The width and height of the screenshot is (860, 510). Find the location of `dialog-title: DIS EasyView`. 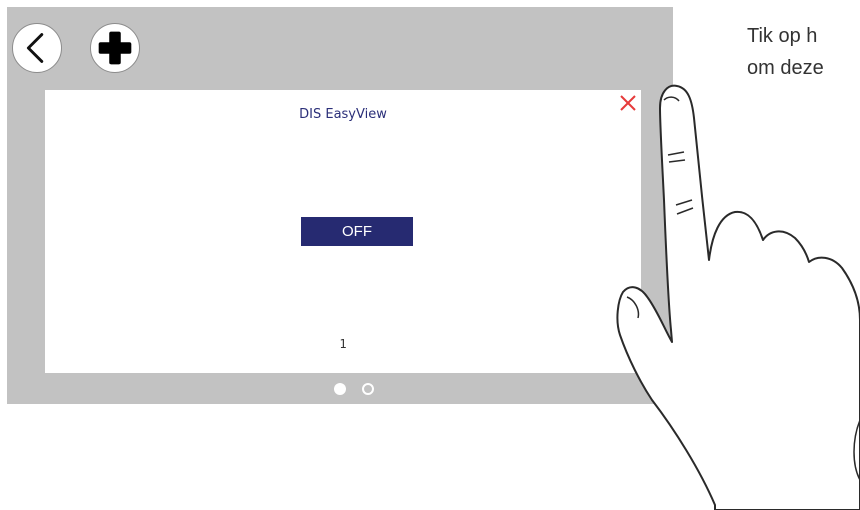

dialog-title: DIS EasyView is located at coordinates (343, 114).